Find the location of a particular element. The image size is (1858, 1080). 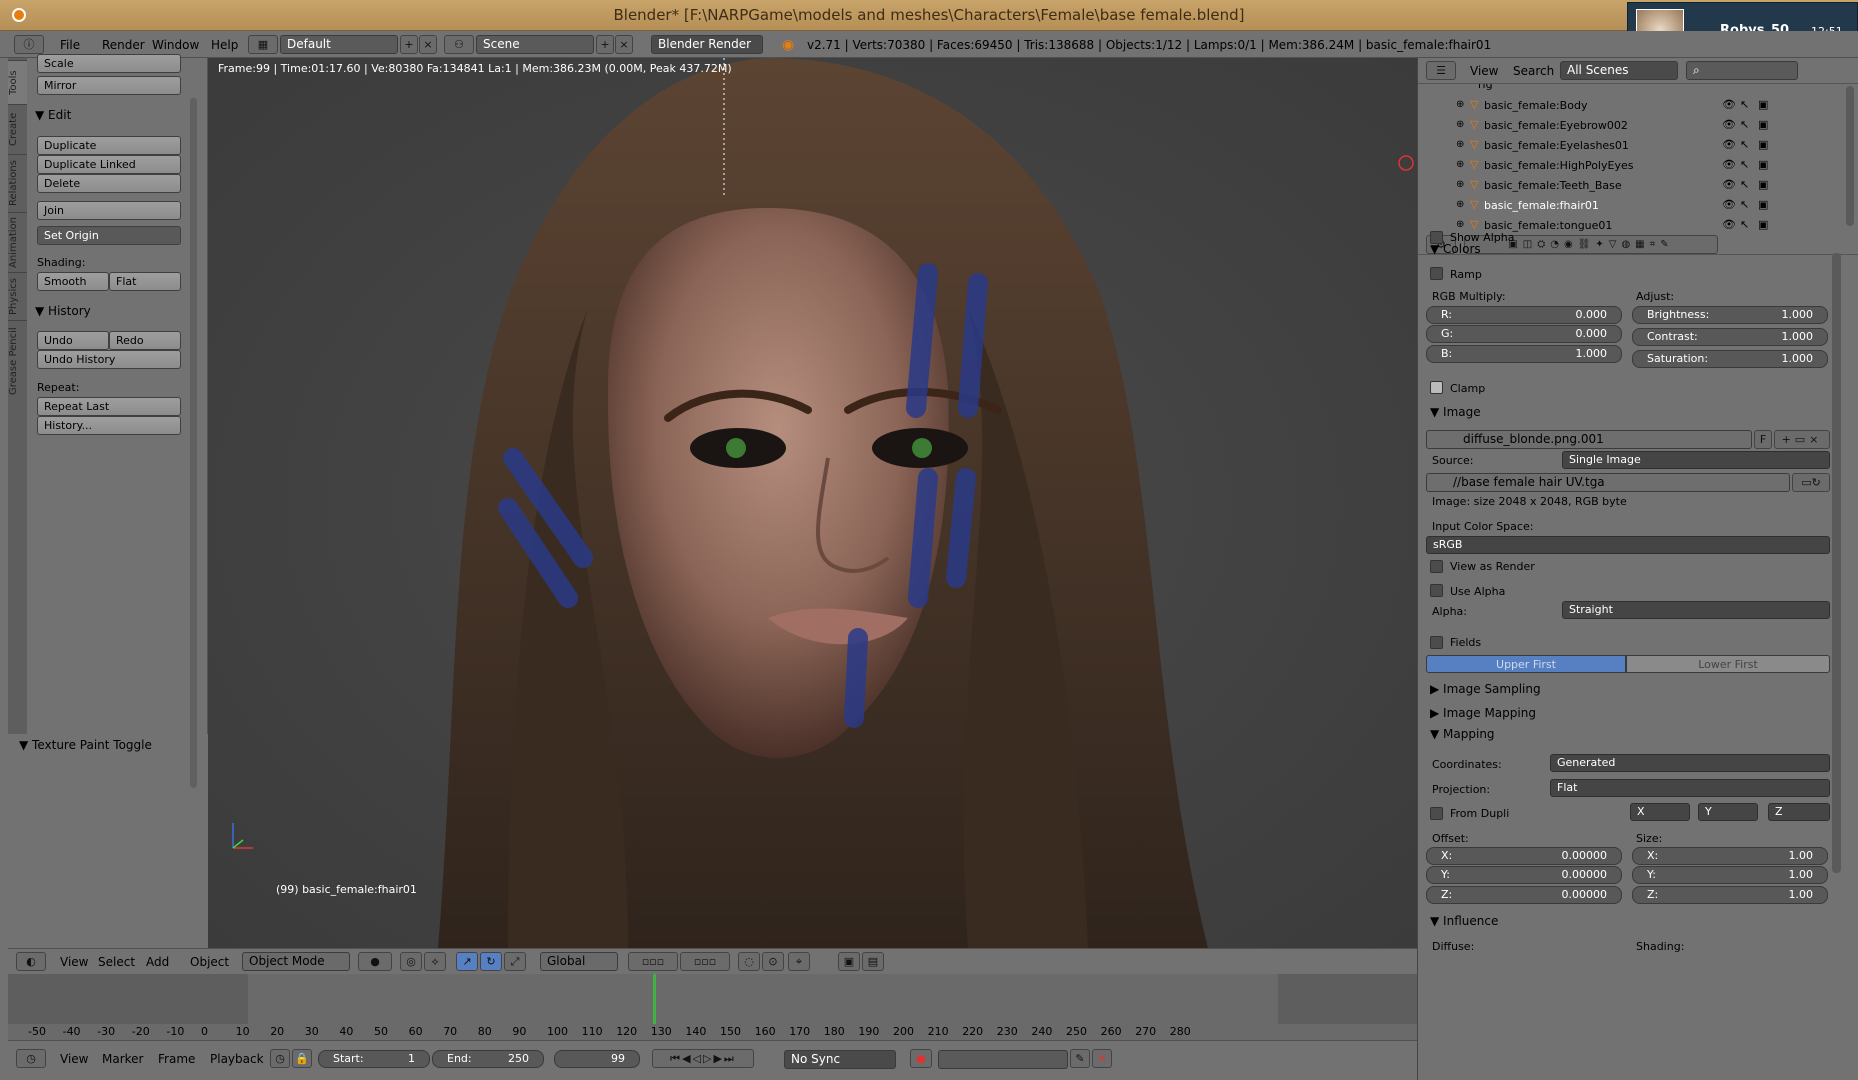

image-datablock-field: diffuse_blonde.png.001 is located at coordinates (1589, 439).